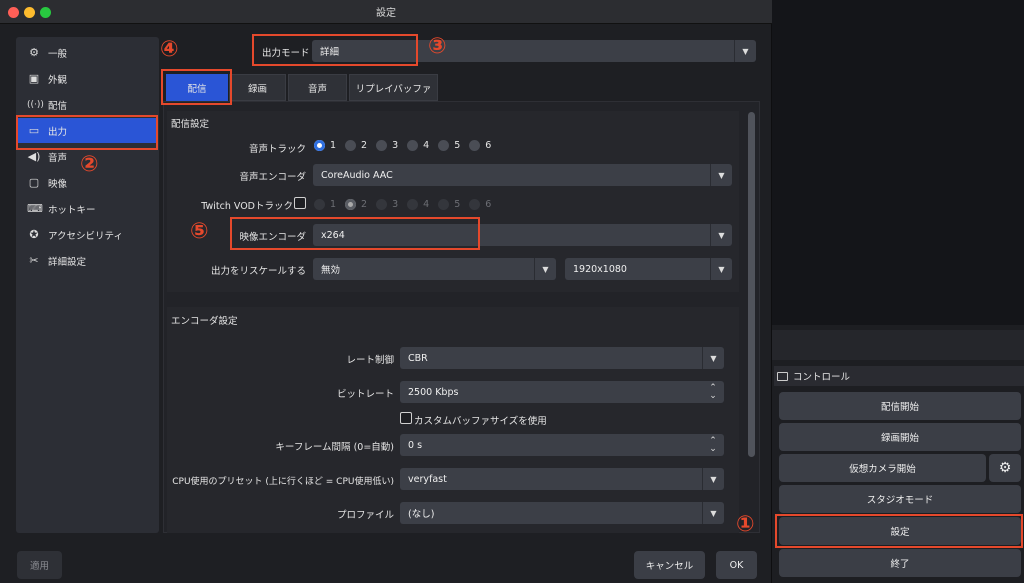  I want to click on rate-control-value: CBR, so click(418, 358).